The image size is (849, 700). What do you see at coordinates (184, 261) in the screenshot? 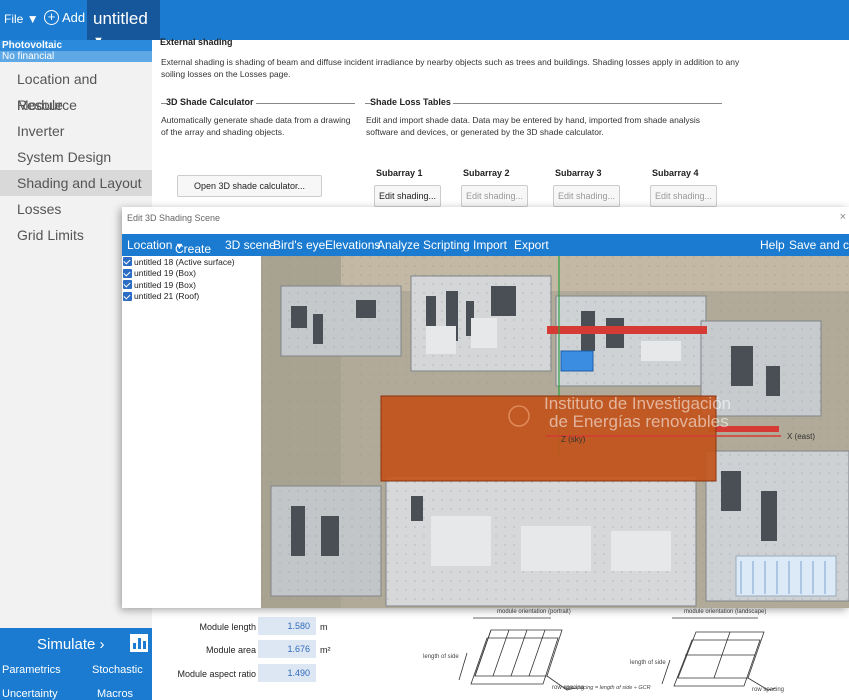
I see `scene-object-label: untitled 18 (Active surface)` at bounding box center [184, 261].